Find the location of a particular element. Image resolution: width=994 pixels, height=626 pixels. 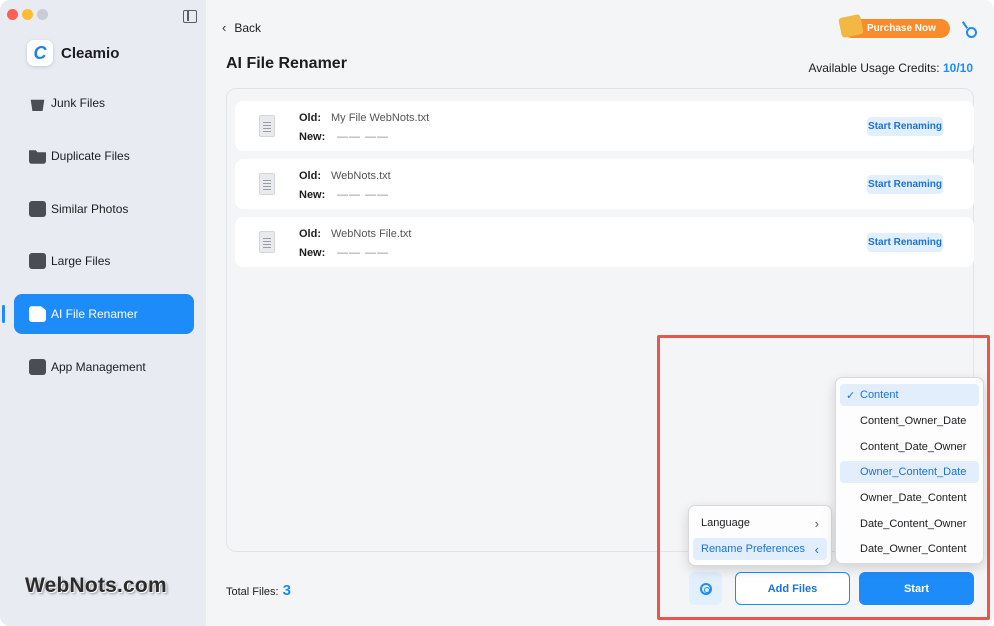

menu-item-rename-preferences: Rename Preferences ‹ is located at coordinates (760, 549).